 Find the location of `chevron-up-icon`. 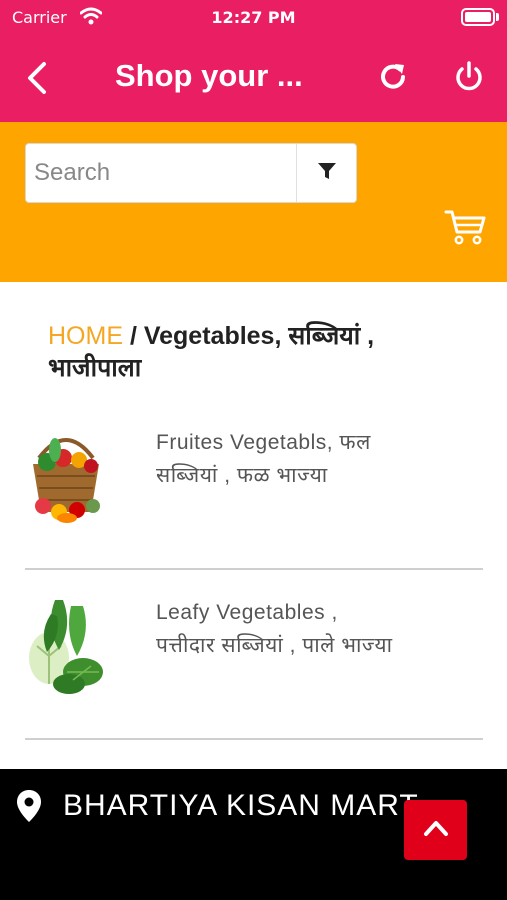

chevron-up-icon is located at coordinates (436, 830).